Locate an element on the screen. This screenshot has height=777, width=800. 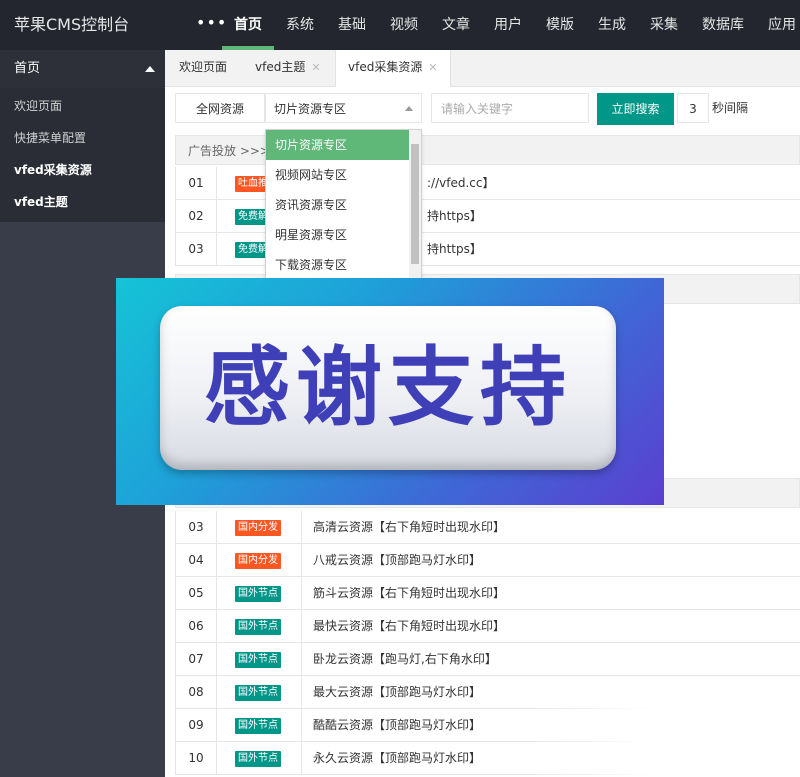
sidebar-submenu: 欢迎页面 快捷菜单配置 vfed采集资源 vfed主题 is located at coordinates (82, 155).